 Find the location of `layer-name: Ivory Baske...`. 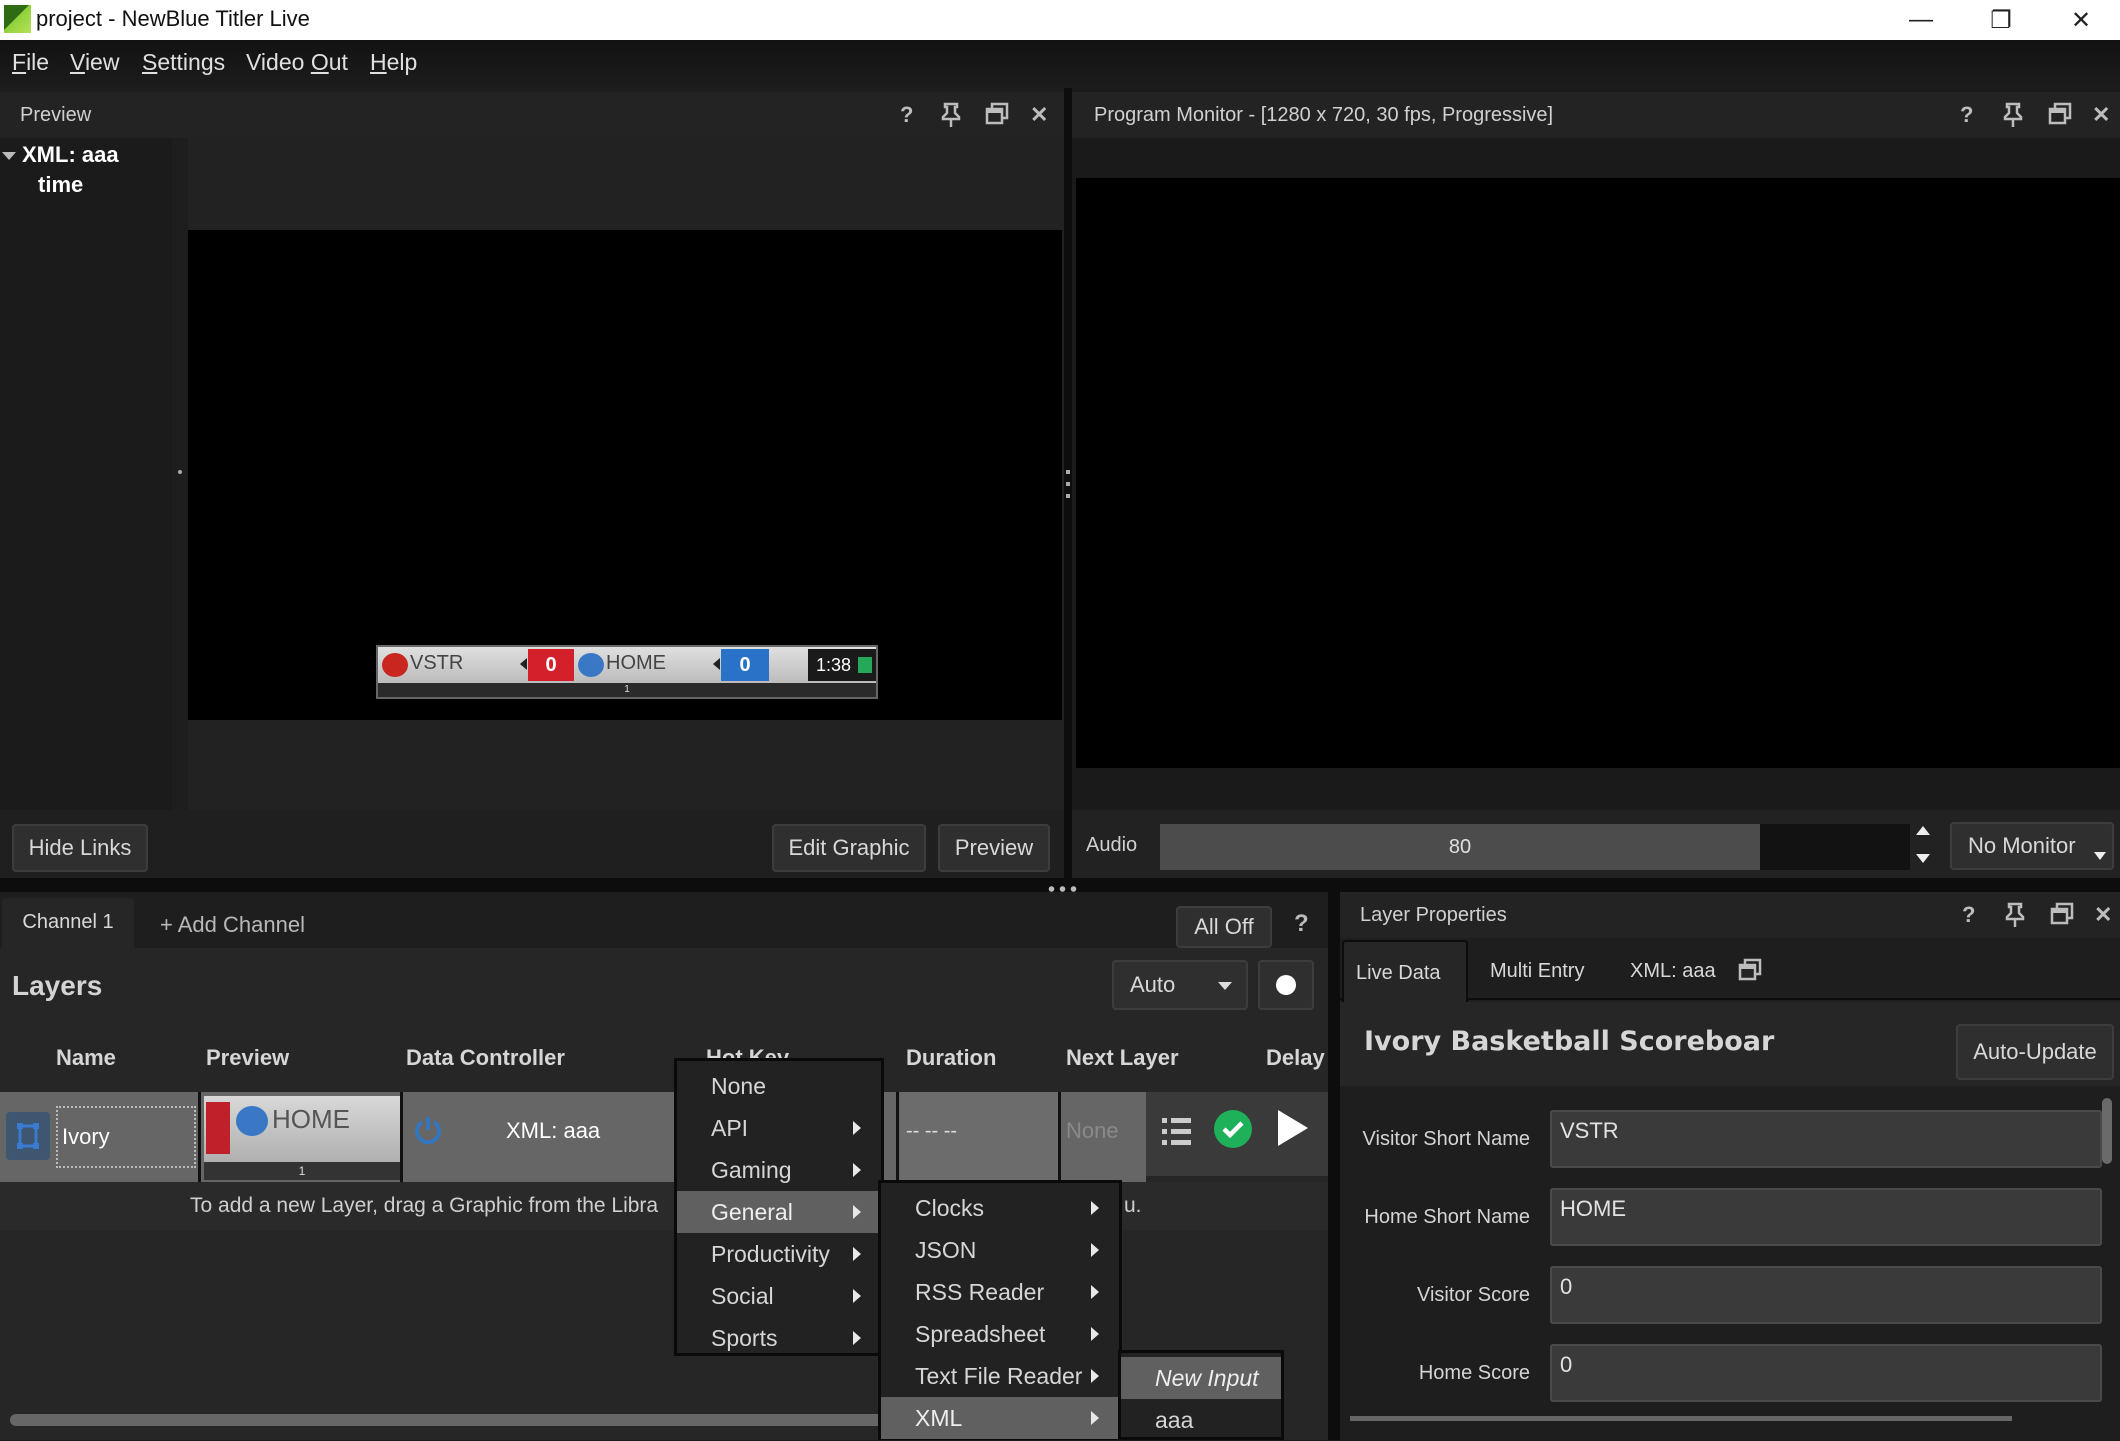

layer-name: Ivory Baske... is located at coordinates (126, 1156).